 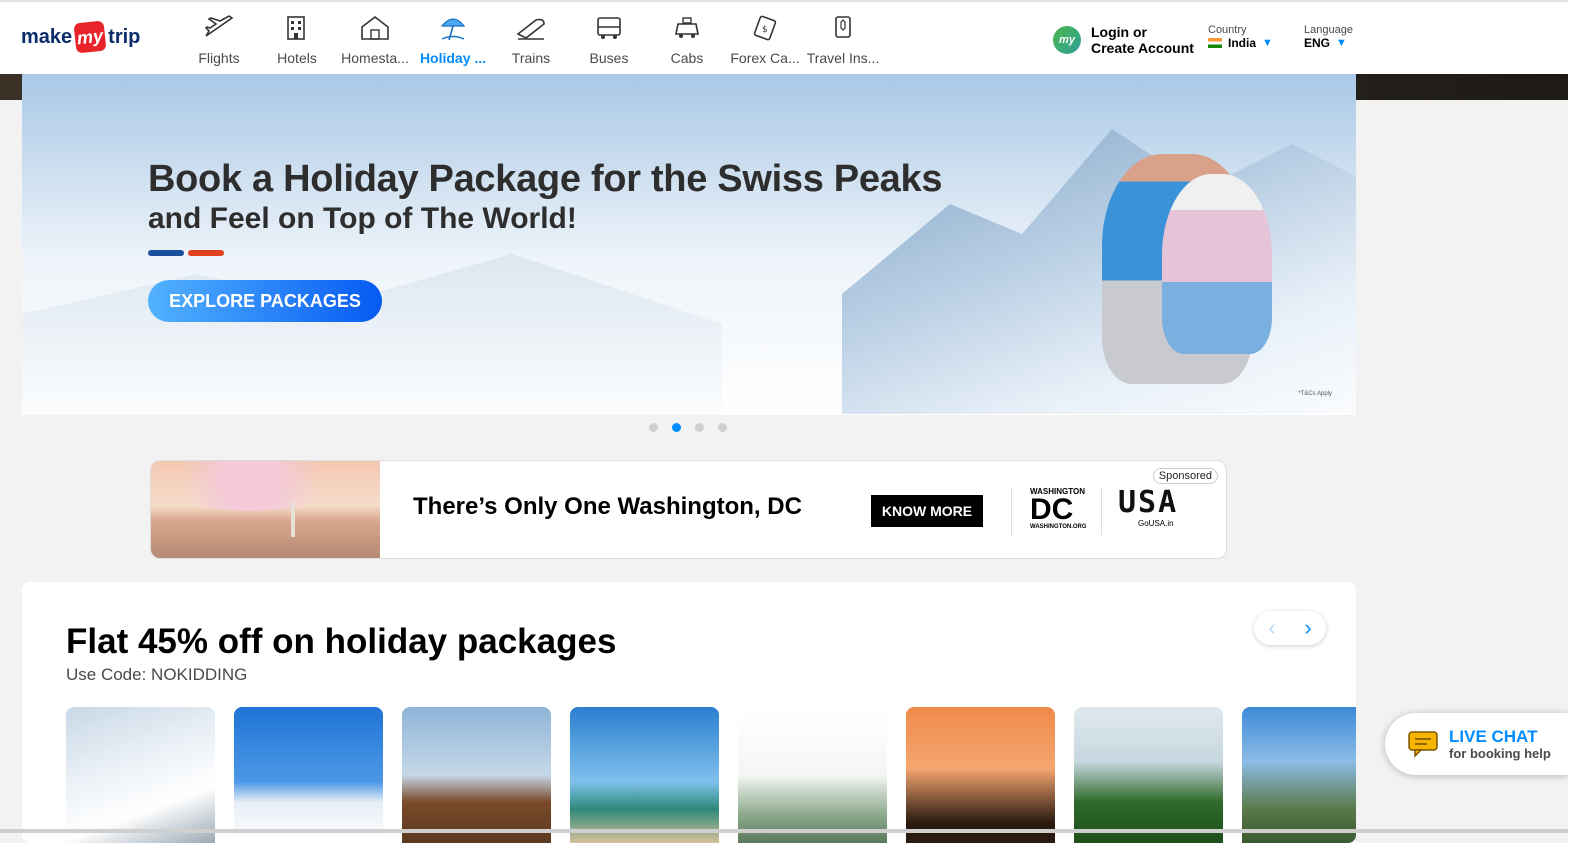 I want to click on live-chat-button: LIVE CHAT for booking help, so click(x=1476, y=744).